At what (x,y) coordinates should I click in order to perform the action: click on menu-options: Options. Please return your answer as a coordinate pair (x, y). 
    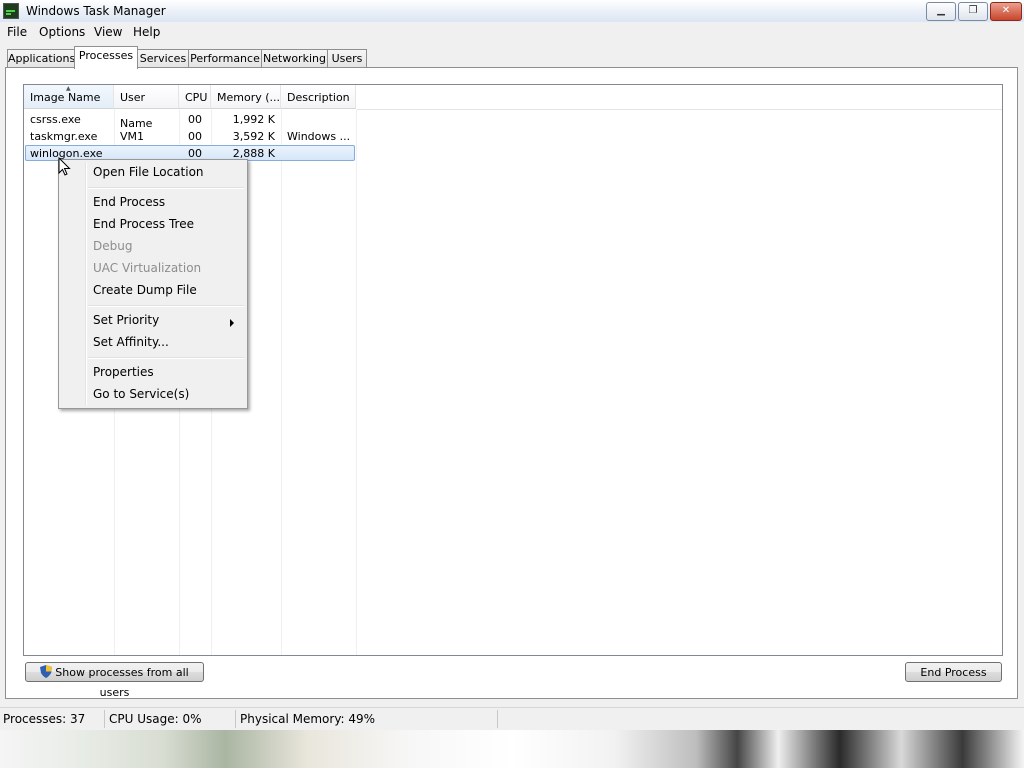
    Looking at the image, I should click on (62, 32).